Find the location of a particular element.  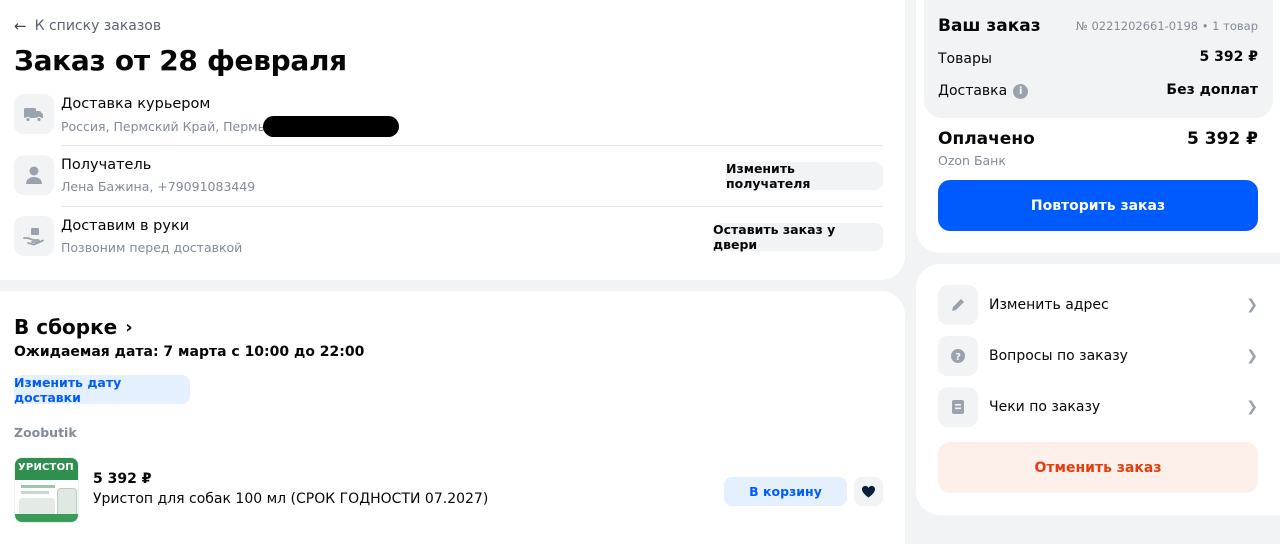

menu-item-change-address: Изменить адрес ❯ is located at coordinates (1098, 305).